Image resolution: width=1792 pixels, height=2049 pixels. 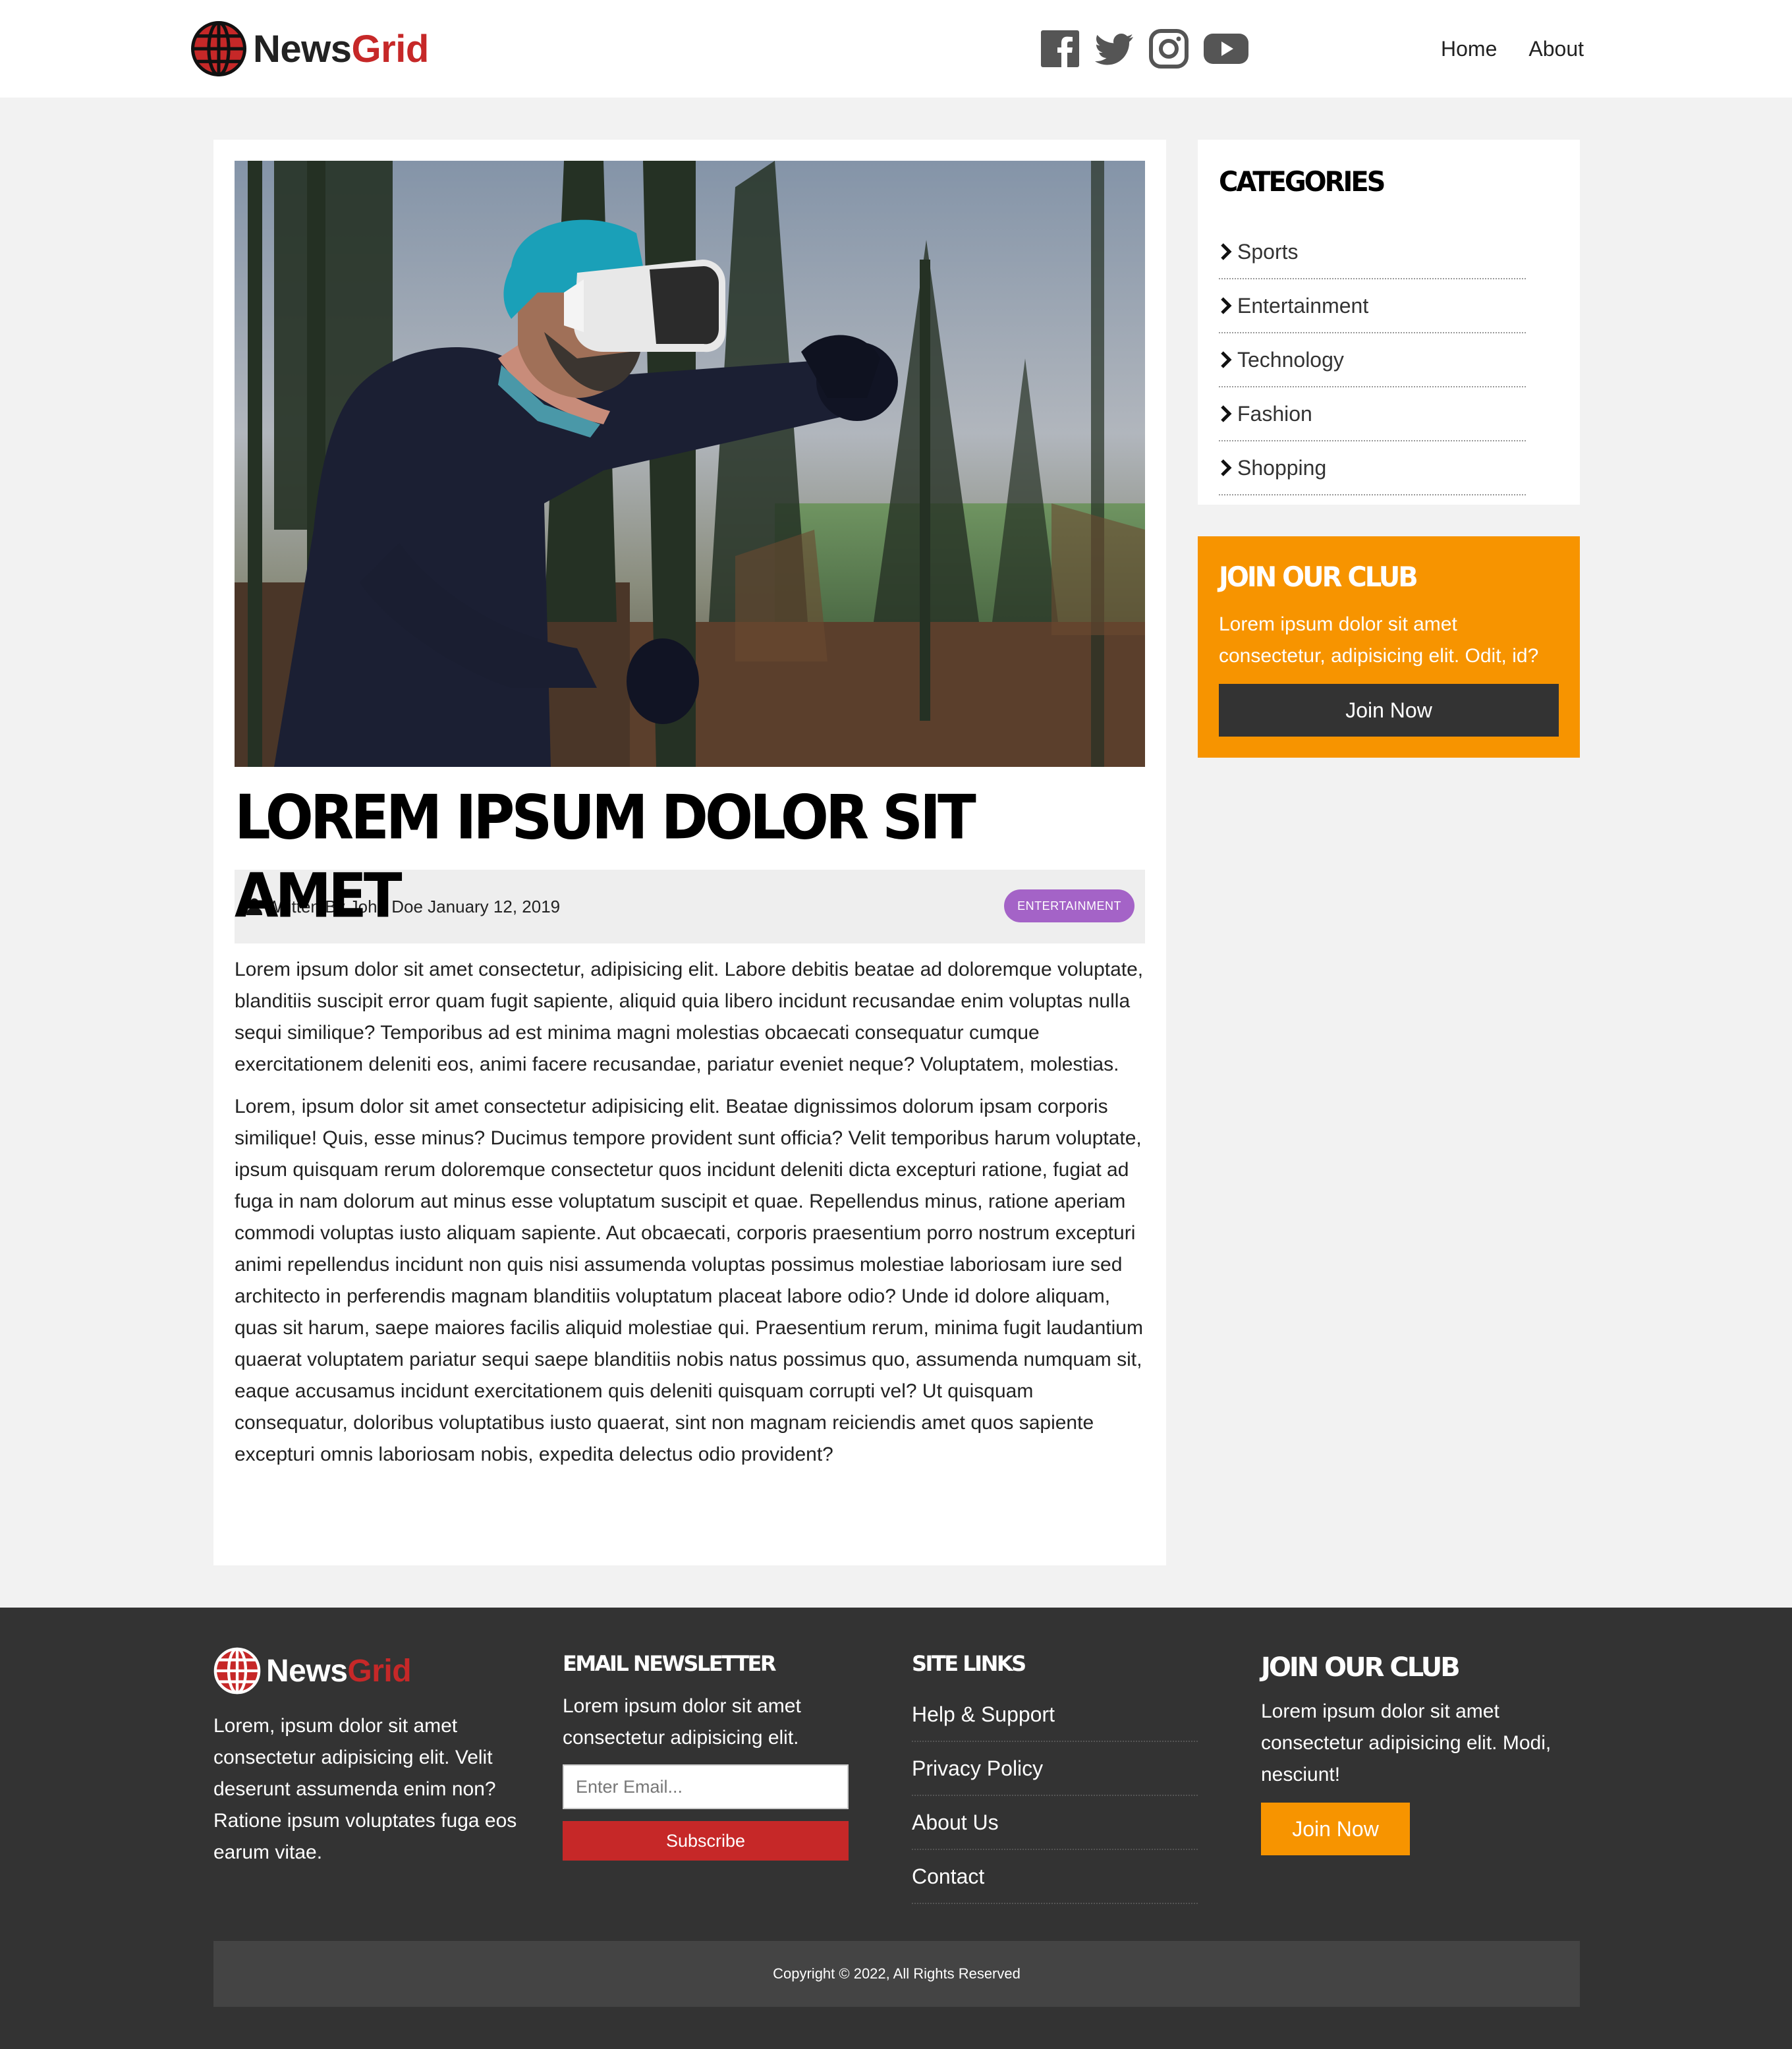 I want to click on join-now-button: Join Now, so click(x=1389, y=710).